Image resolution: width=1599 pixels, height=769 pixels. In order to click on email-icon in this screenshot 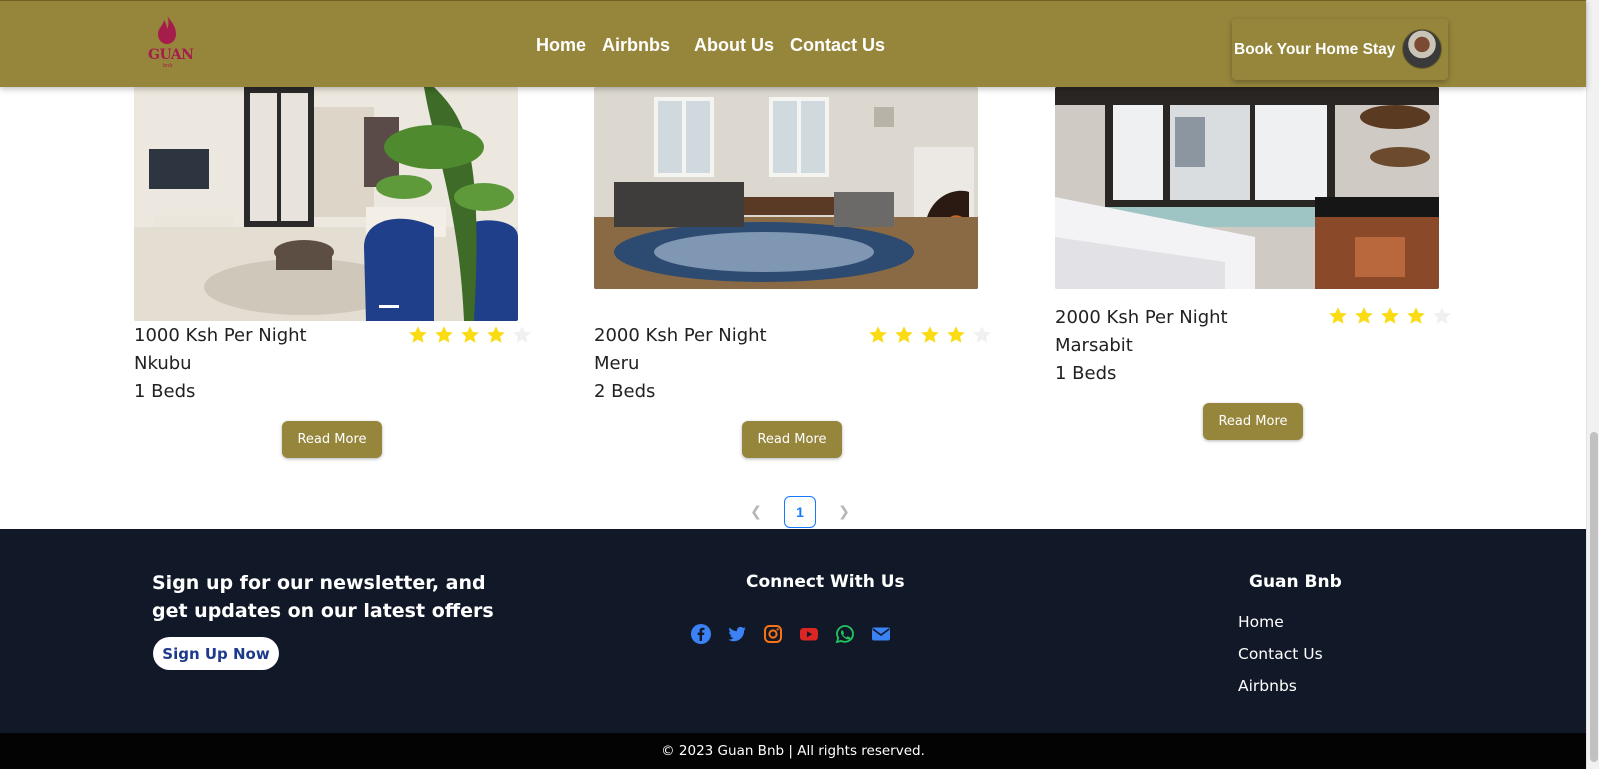, I will do `click(881, 634)`.